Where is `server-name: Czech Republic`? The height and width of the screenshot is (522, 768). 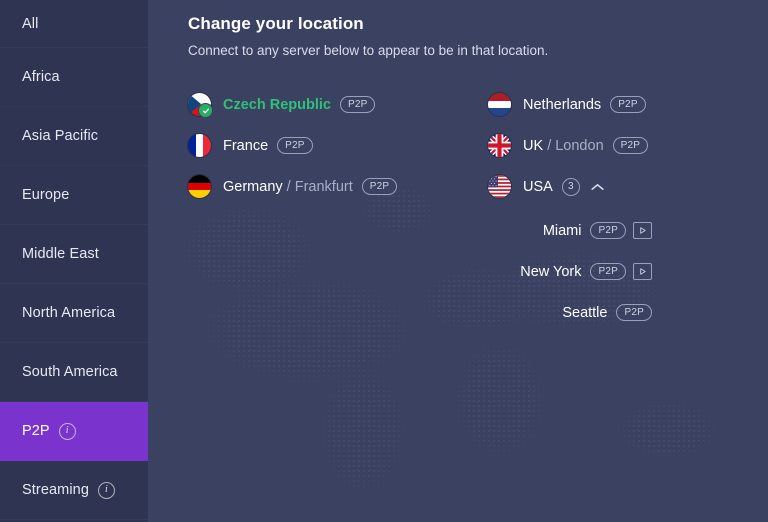 server-name: Czech Republic is located at coordinates (277, 105).